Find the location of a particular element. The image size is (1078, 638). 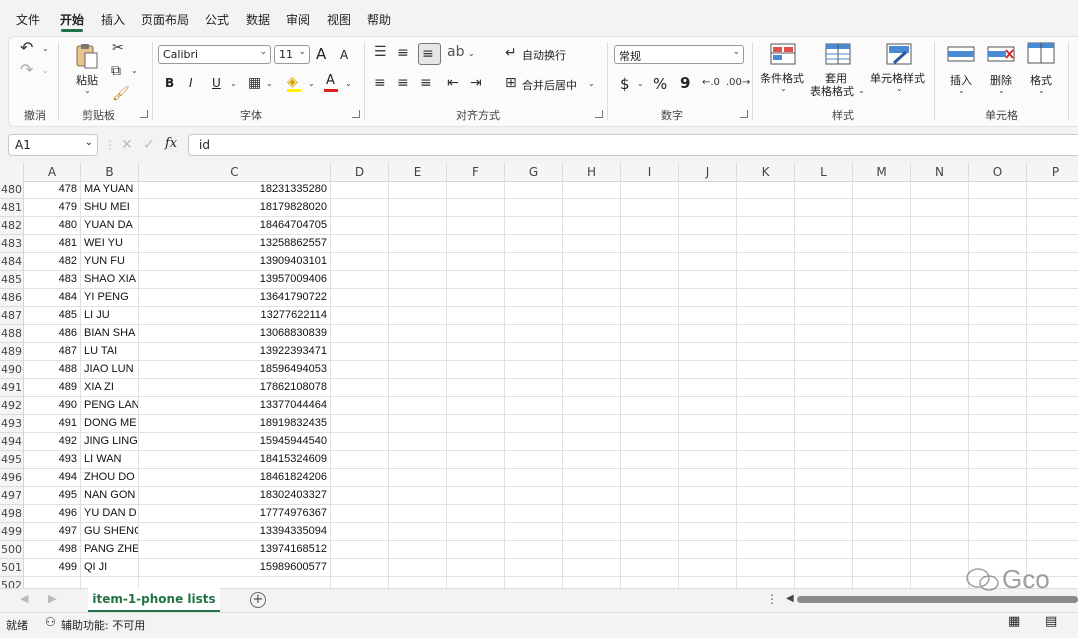

increase-decimal-icon: ←.0 is located at coordinates (711, 83).